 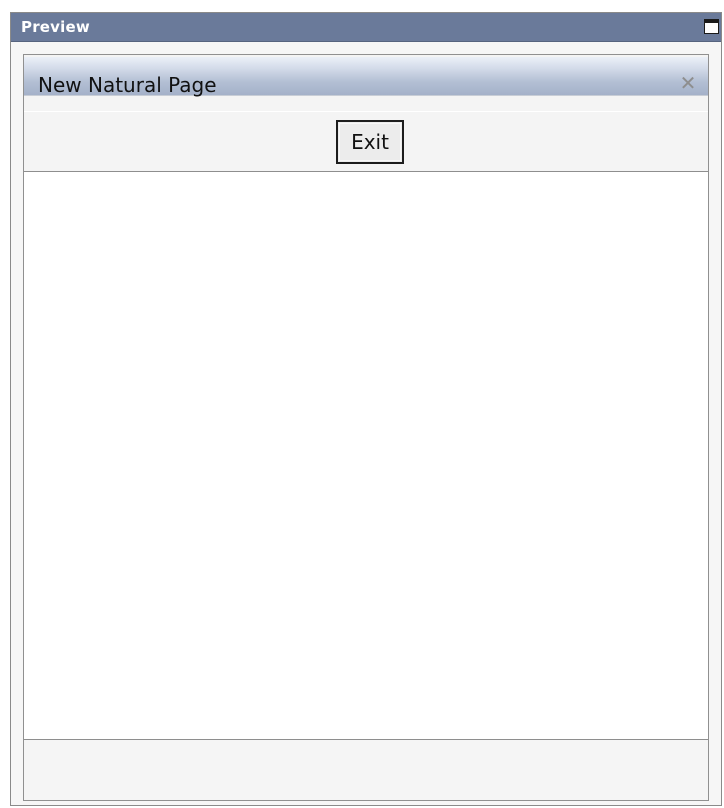 I want to click on exit-button: Exit, so click(x=370, y=142).